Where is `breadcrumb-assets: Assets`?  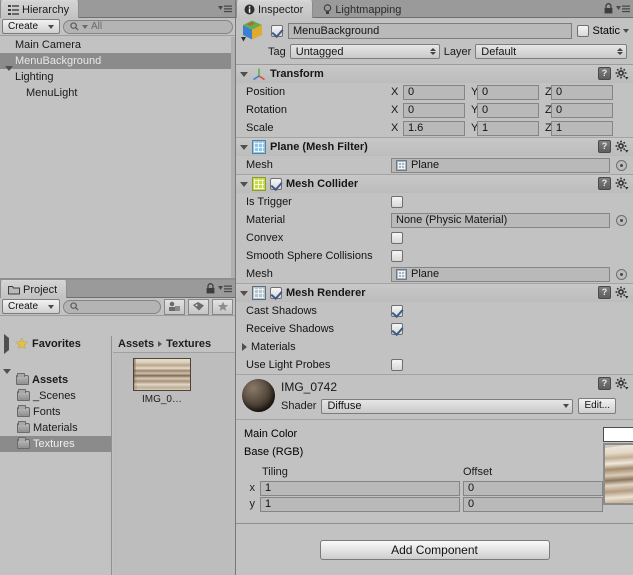
breadcrumb-assets: Assets is located at coordinates (136, 344).